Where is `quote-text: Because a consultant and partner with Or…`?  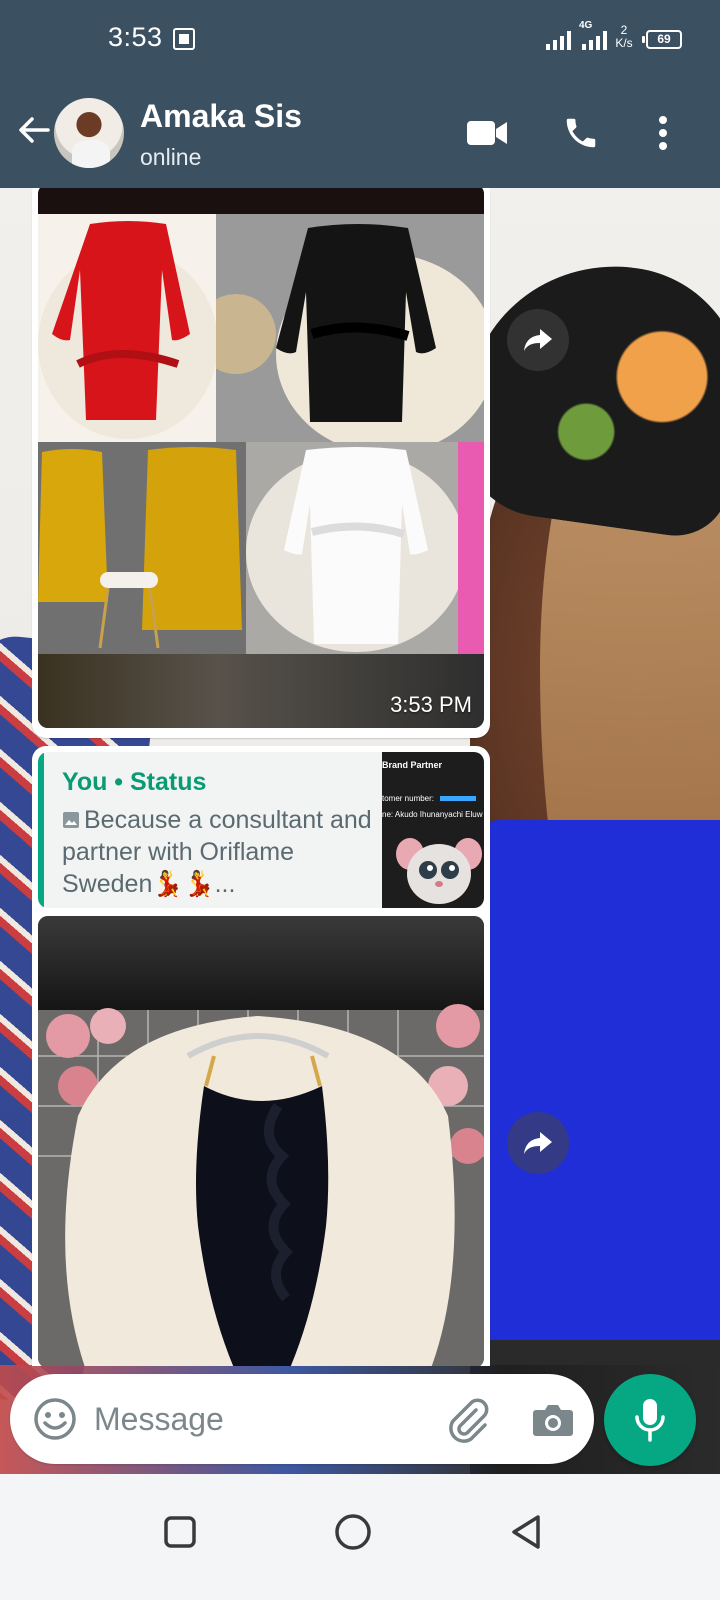 quote-text: Because a consultant and partner with Or… is located at coordinates (218, 852).